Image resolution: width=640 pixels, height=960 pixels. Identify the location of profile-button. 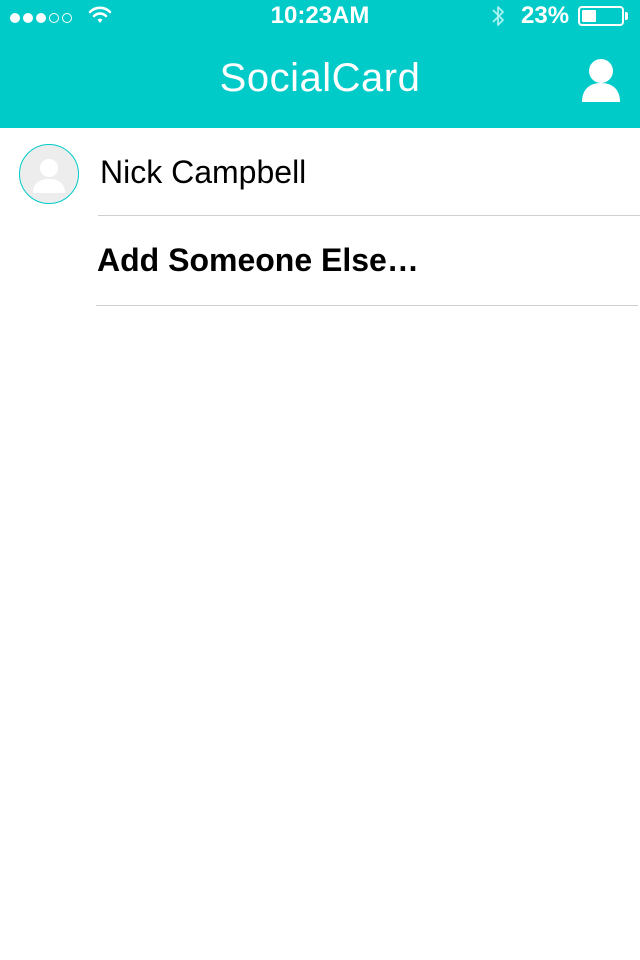
(601, 80).